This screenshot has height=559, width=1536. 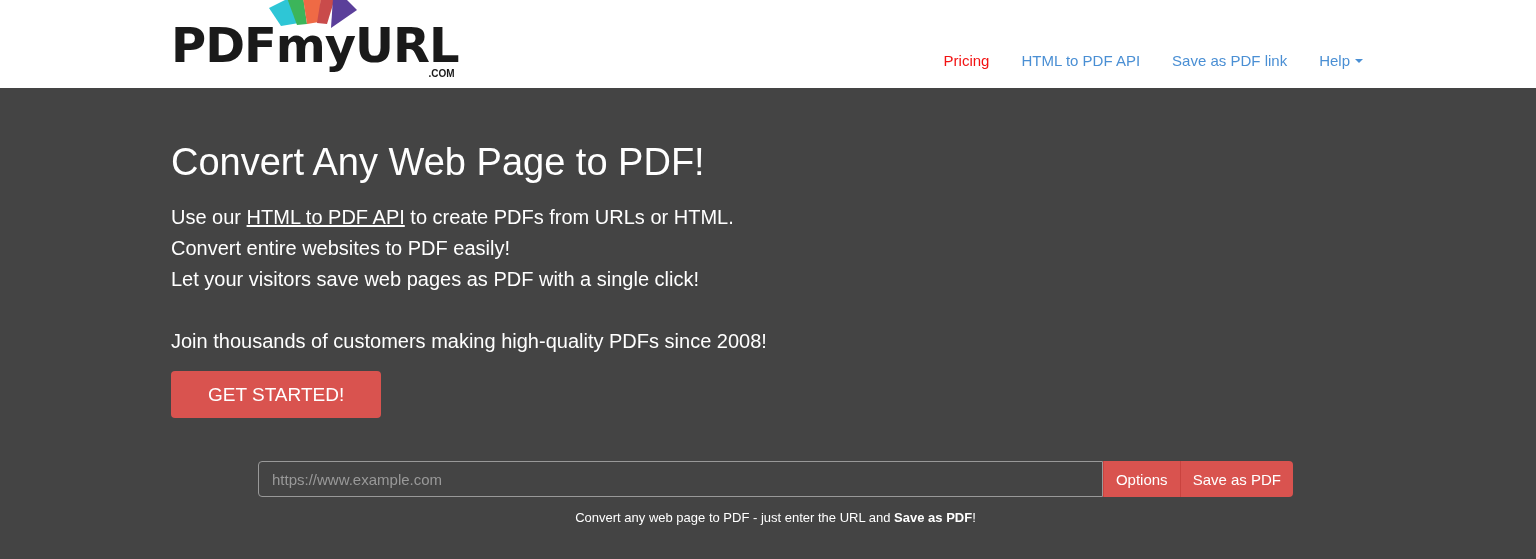 What do you see at coordinates (276, 394) in the screenshot?
I see `get-started-button: GET STARTED!` at bounding box center [276, 394].